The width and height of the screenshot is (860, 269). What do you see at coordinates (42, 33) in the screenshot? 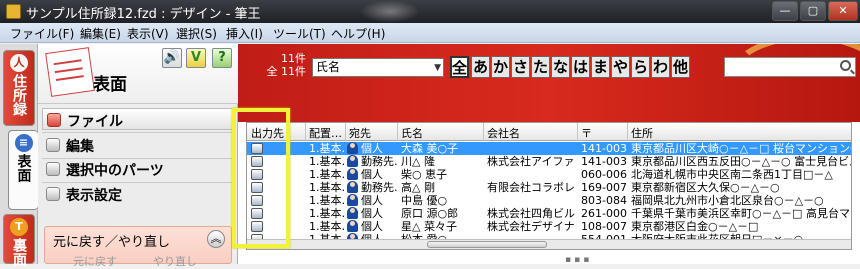
I see `menu-file: ファイル(F)` at bounding box center [42, 33].